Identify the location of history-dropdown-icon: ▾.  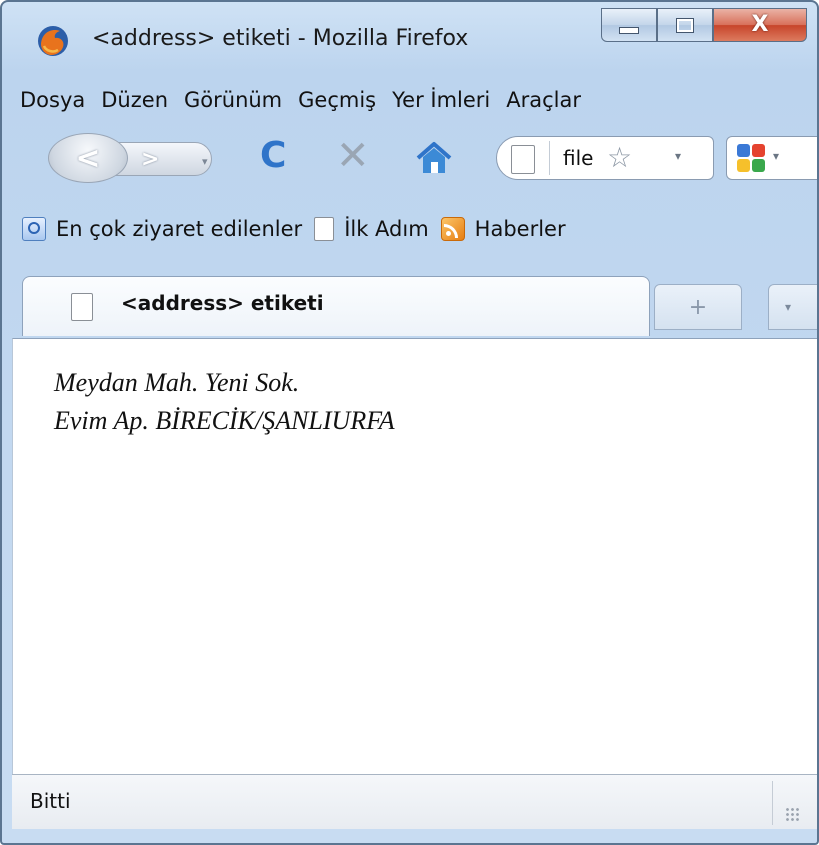
(205, 161).